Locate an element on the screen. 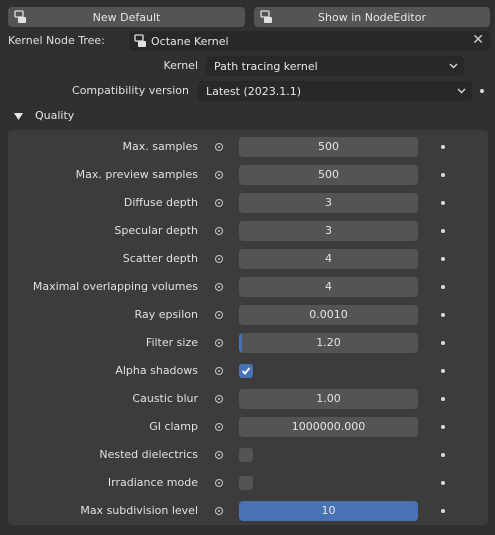 This screenshot has width=495, height=535. property-row: Caustic blur 1.00 is located at coordinates (248, 399).